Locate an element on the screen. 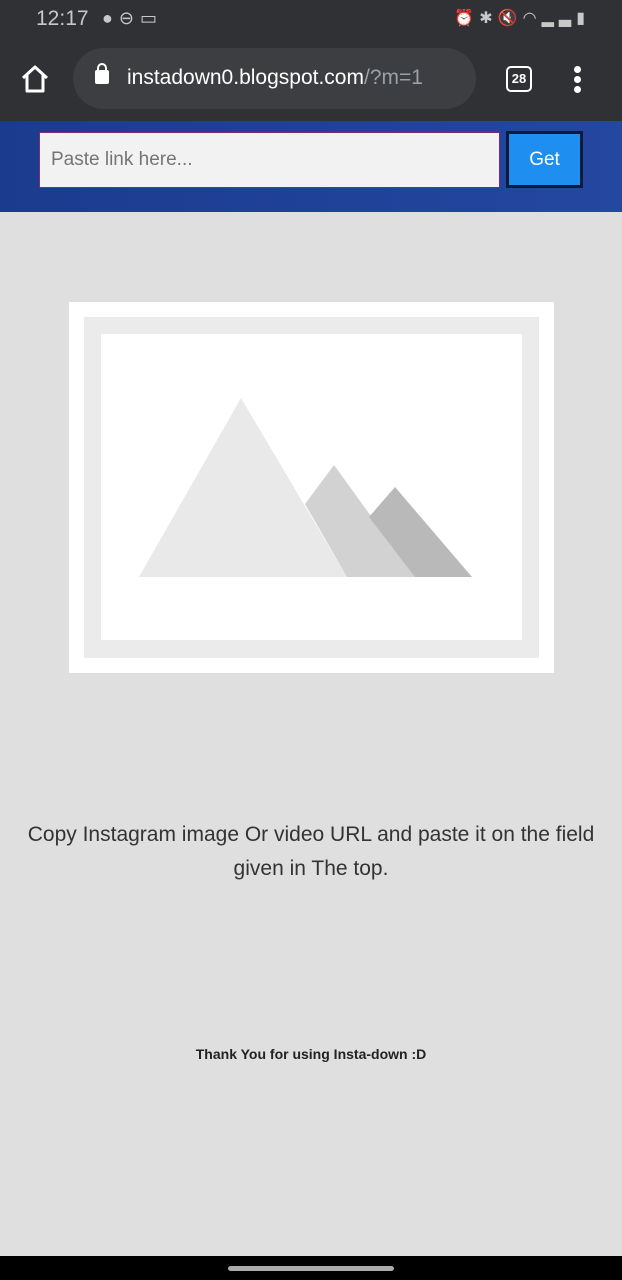 The width and height of the screenshot is (622, 1280). address-bar: instadown0.blogspot.com/?m=1 is located at coordinates (274, 78).